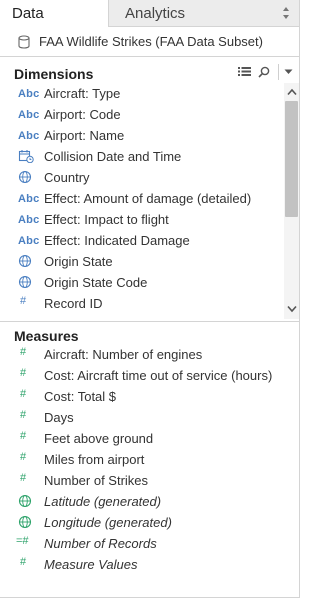  I want to click on field-row: =# Number of Records, so click(142, 543).